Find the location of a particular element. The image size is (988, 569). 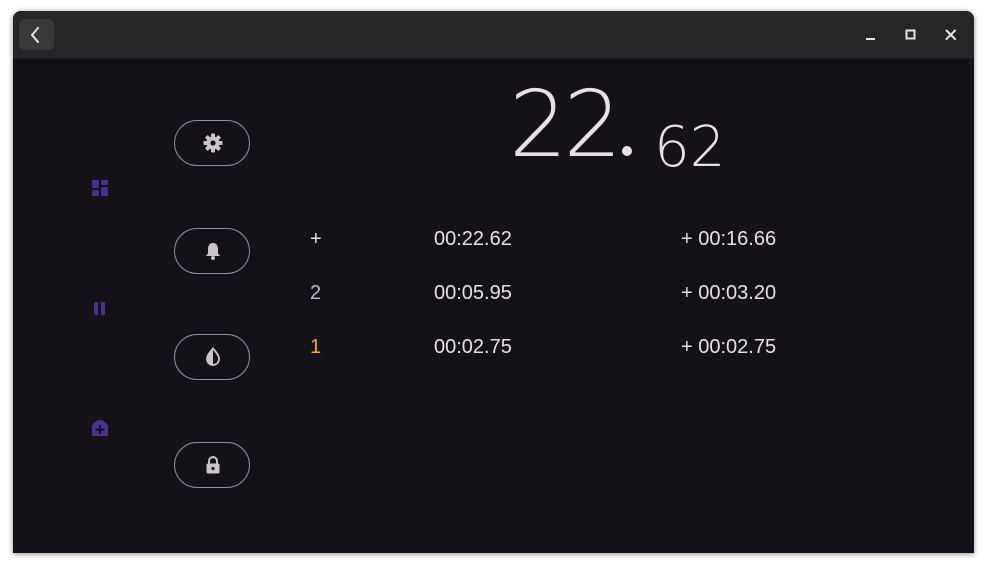

dashboard-icon is located at coordinates (100, 190).